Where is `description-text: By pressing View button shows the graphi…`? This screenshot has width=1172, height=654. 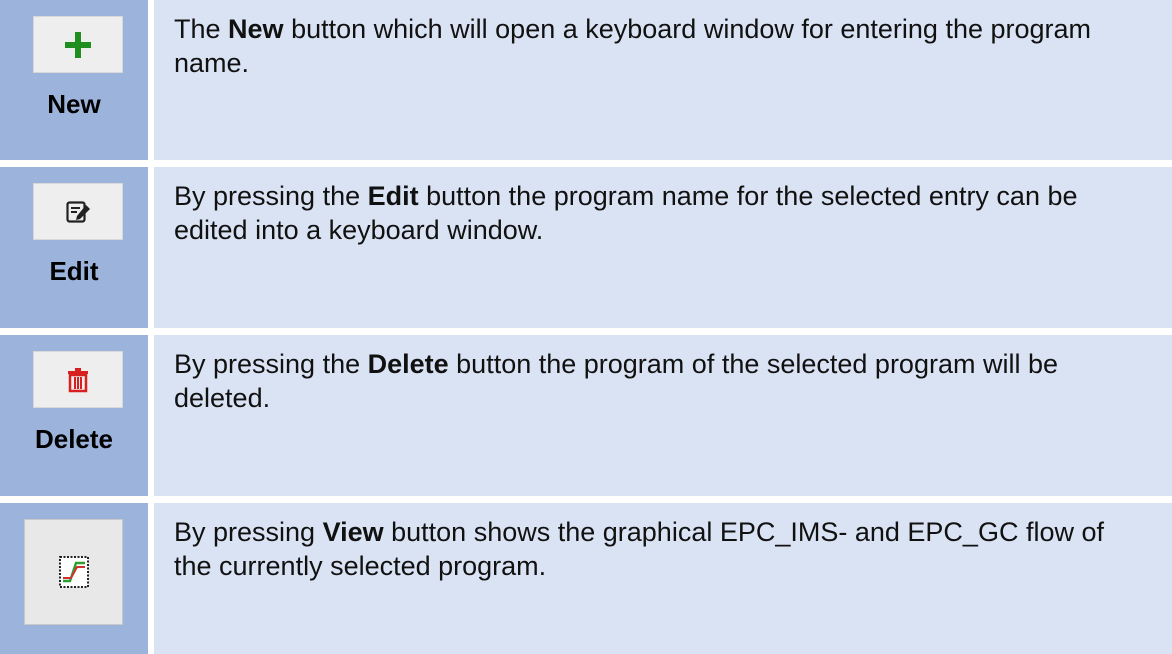 description-text: By pressing View button shows the graphi… is located at coordinates (639, 549).